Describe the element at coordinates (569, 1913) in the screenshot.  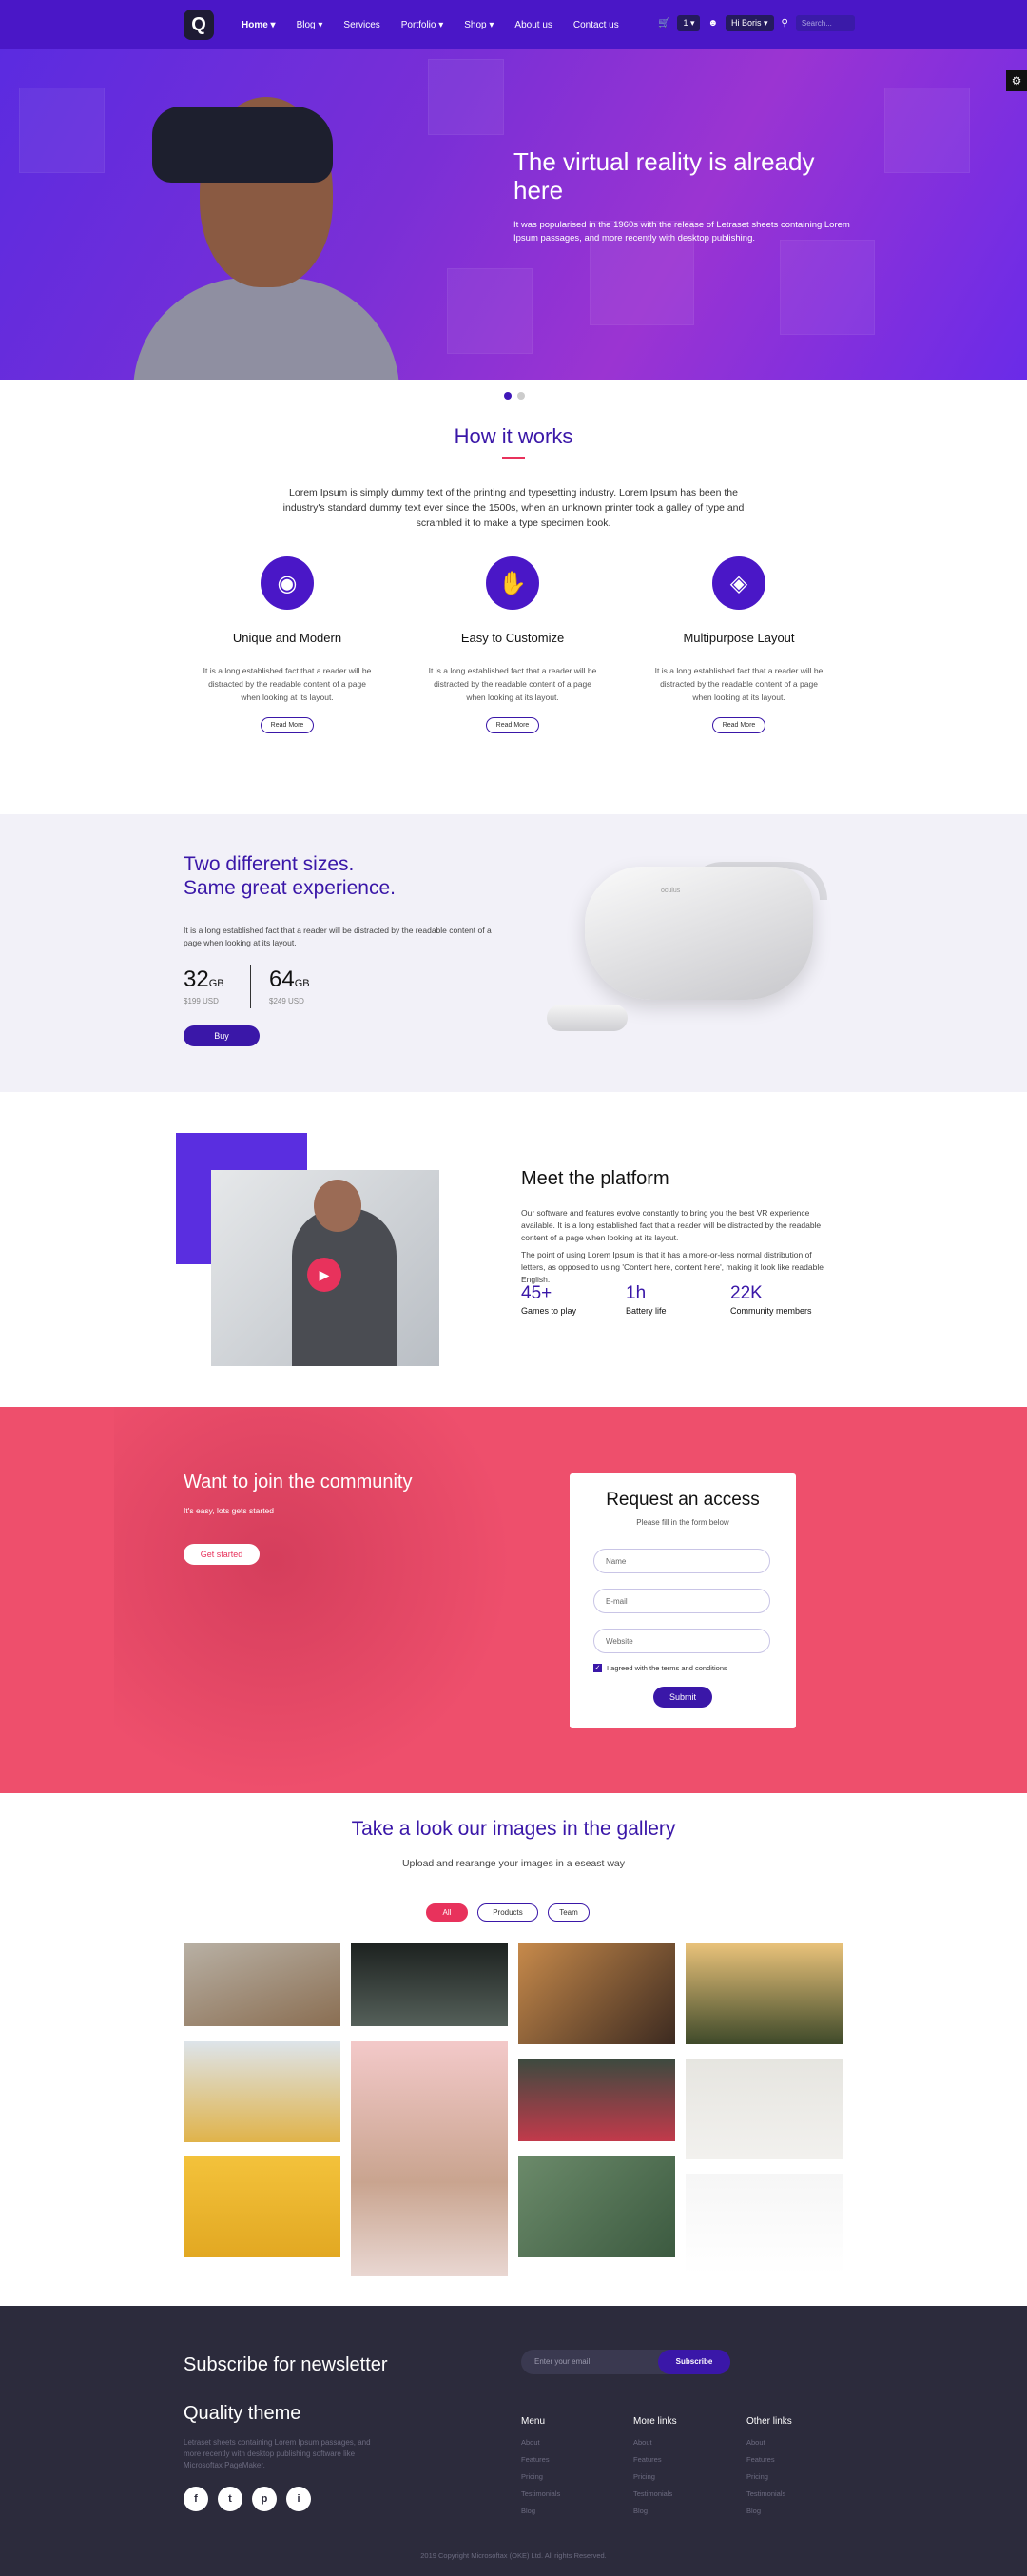
I see `filter-team: Team` at that location.